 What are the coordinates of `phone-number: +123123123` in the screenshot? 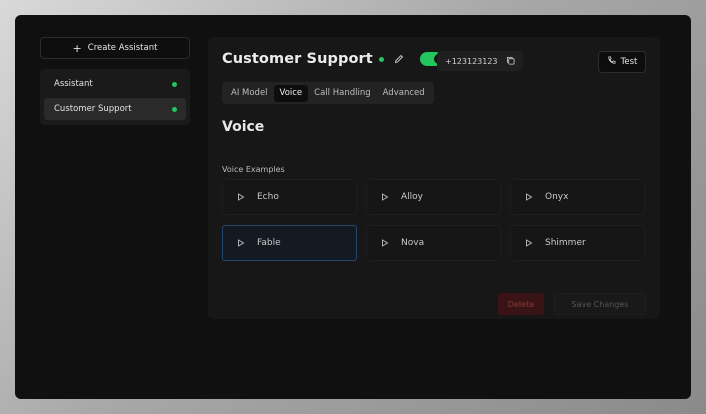 It's located at (471, 61).